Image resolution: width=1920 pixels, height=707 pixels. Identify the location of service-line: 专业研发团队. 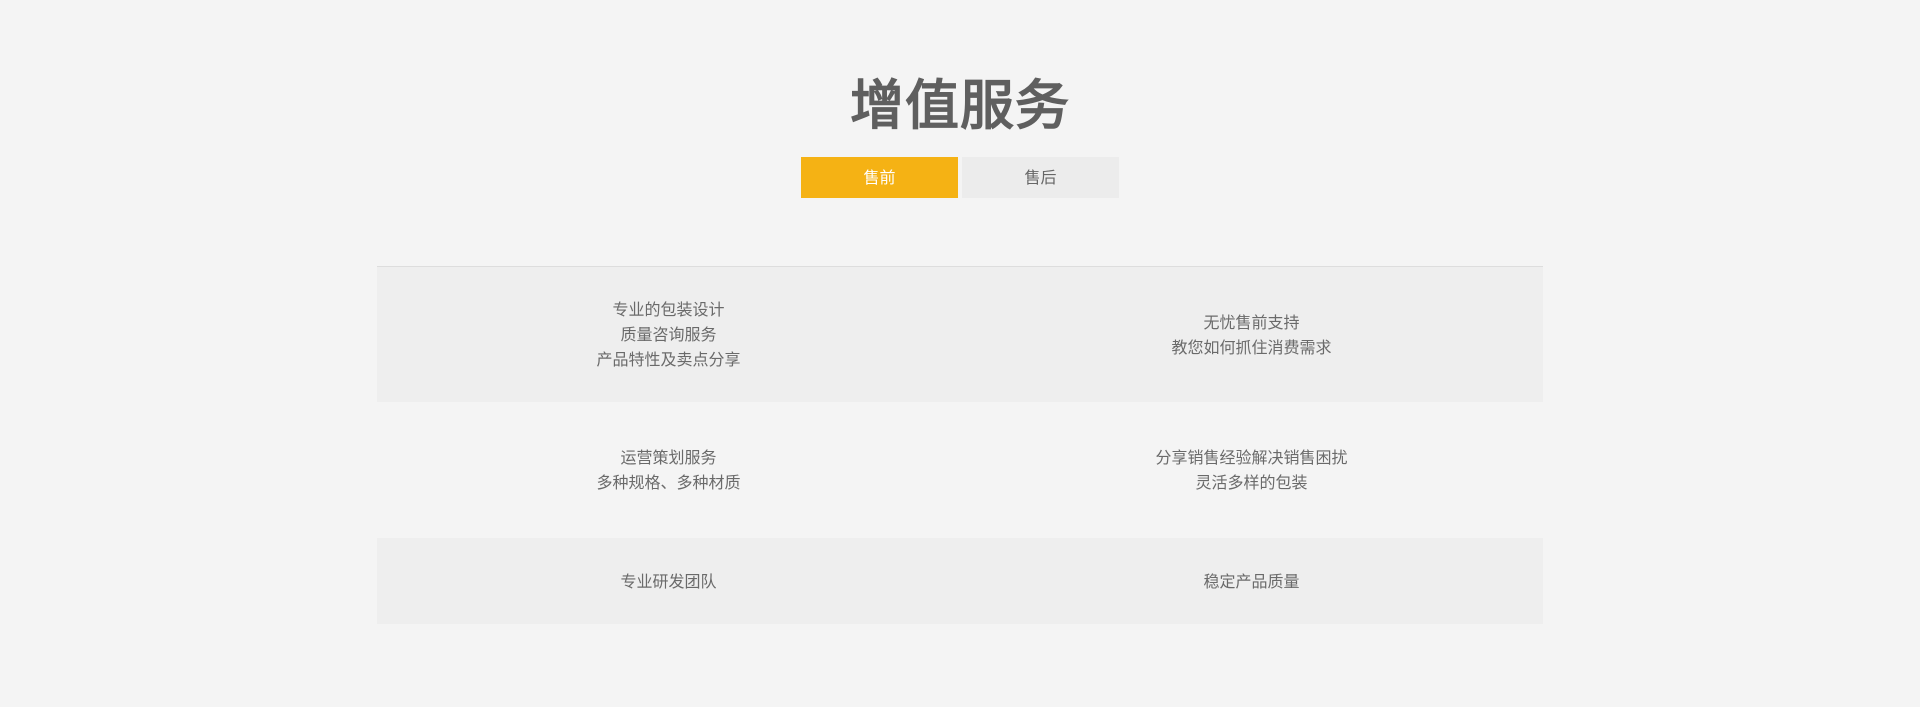
(668, 581).